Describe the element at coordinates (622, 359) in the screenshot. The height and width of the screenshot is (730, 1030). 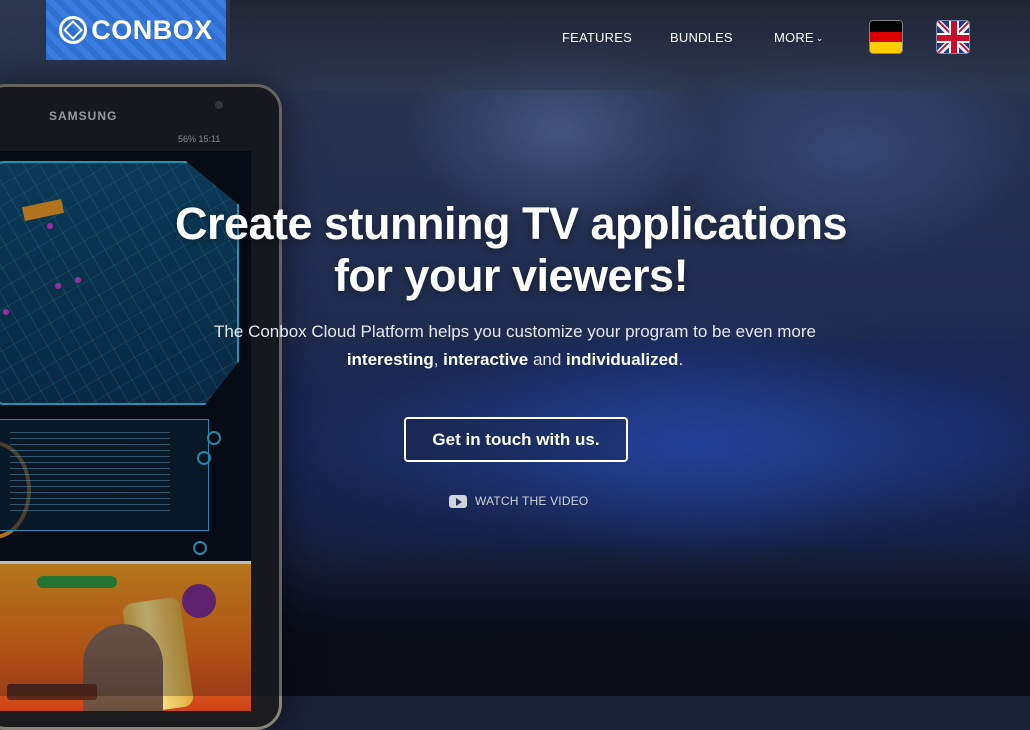
I see `subtitle-emphasis-individualized: individualized` at that location.